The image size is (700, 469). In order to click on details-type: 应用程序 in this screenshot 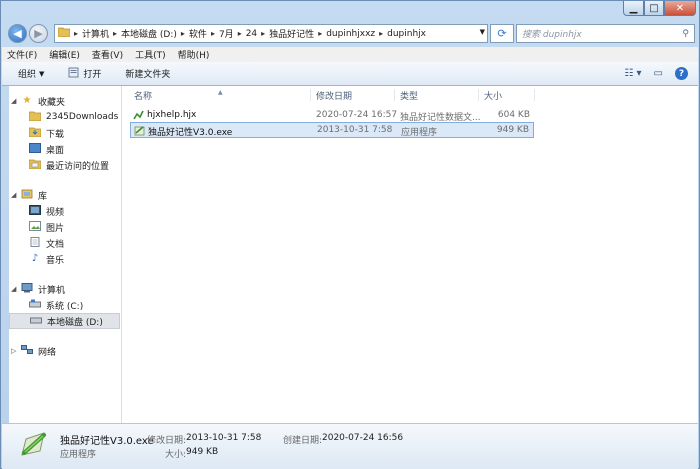, I will do `click(78, 455)`.